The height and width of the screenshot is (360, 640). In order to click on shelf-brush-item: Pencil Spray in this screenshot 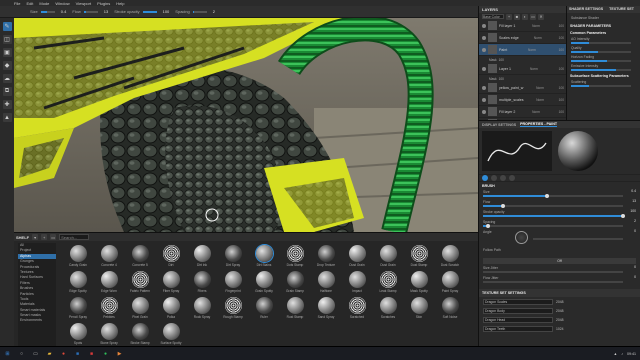, I will do `click(78, 309)`.